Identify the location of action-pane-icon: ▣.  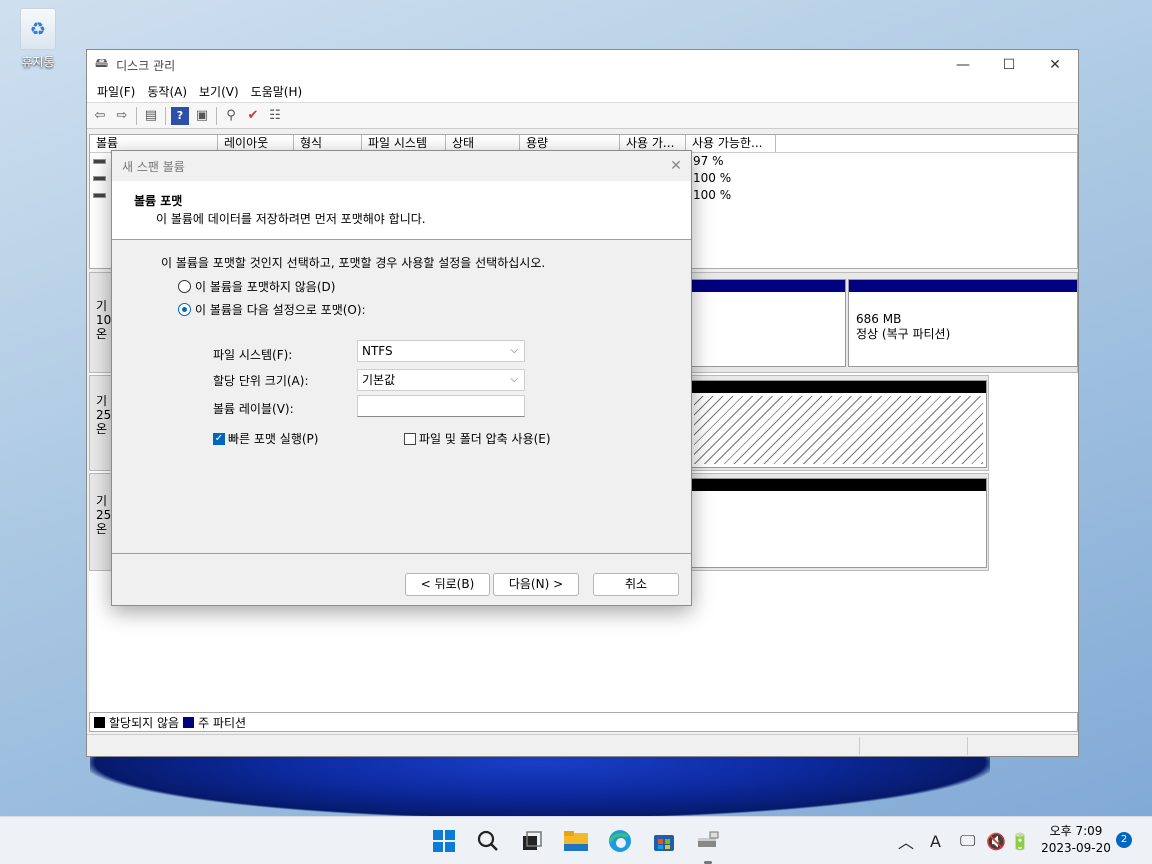
(202, 116).